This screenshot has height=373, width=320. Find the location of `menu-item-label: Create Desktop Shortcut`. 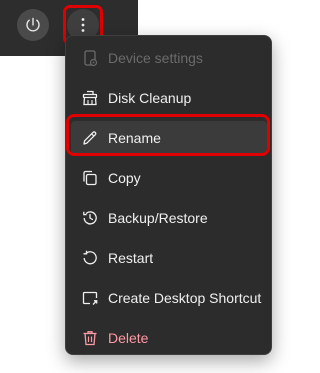

menu-item-label: Create Desktop Shortcut is located at coordinates (185, 298).